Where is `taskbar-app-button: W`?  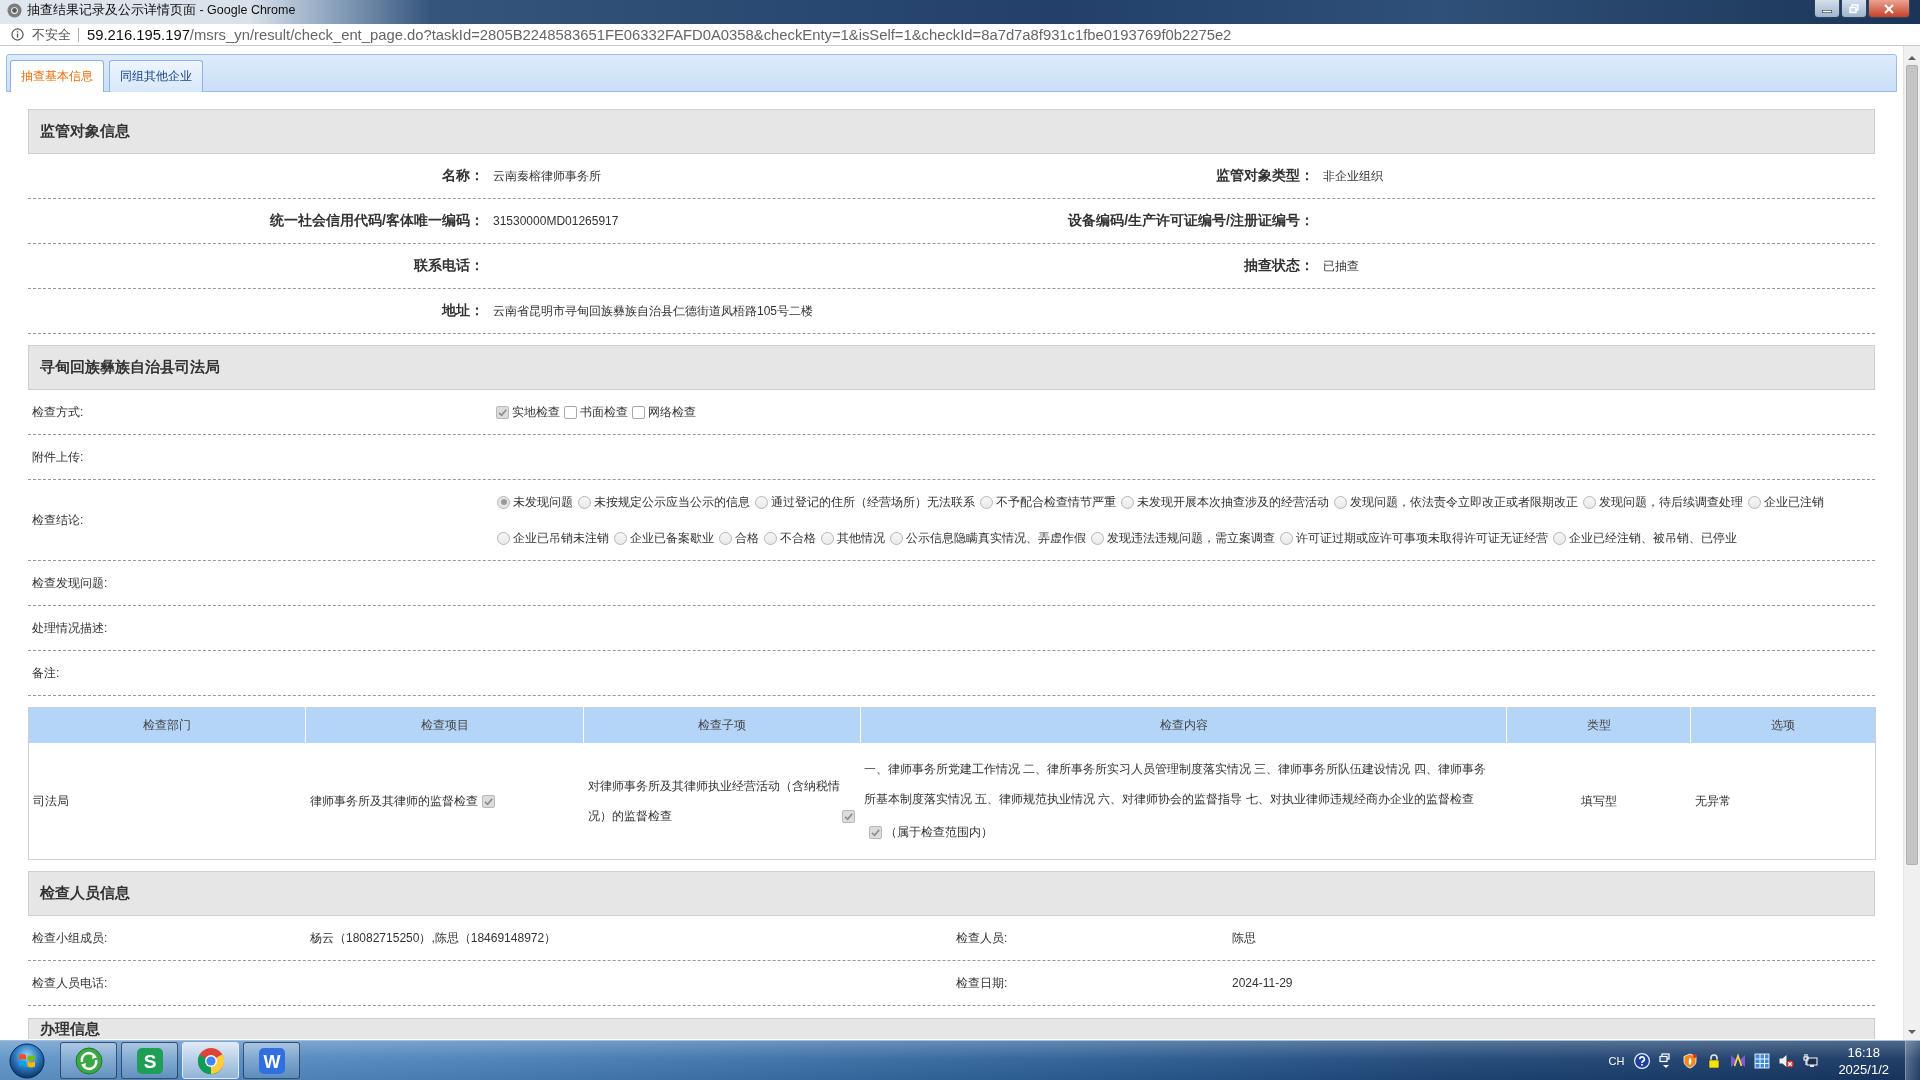 taskbar-app-button: W is located at coordinates (271, 1060).